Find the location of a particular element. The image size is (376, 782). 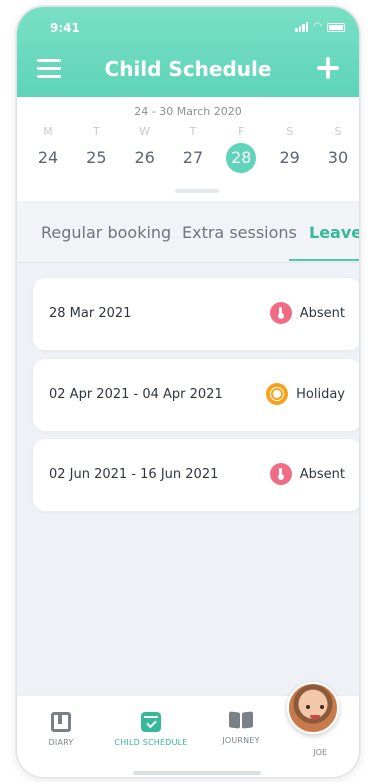

battery-icon is located at coordinates (336, 27).